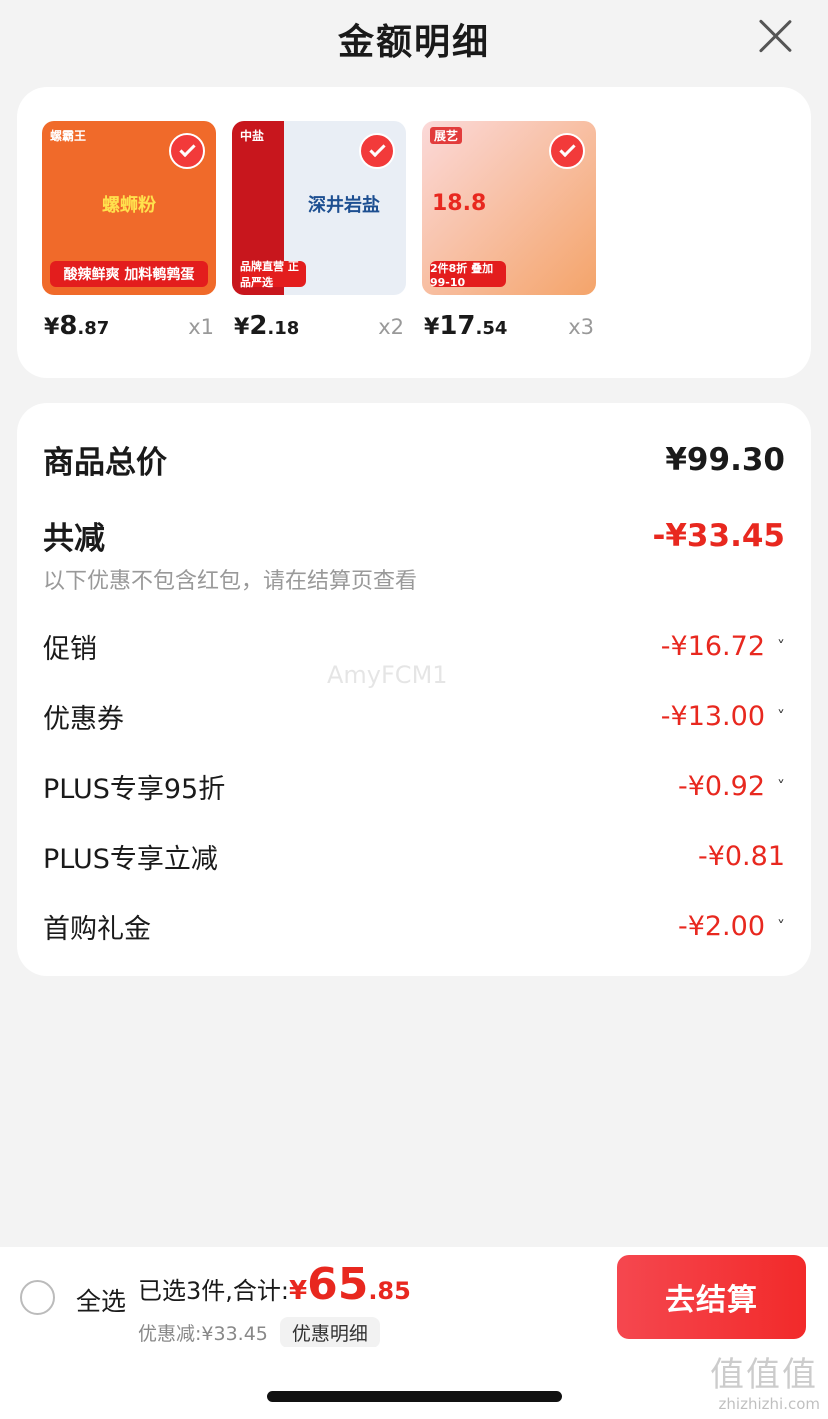 Image resolution: width=828 pixels, height=1419 pixels. What do you see at coordinates (273, 274) in the screenshot?
I see `product-banner: 品牌直营 正品严选` at bounding box center [273, 274].